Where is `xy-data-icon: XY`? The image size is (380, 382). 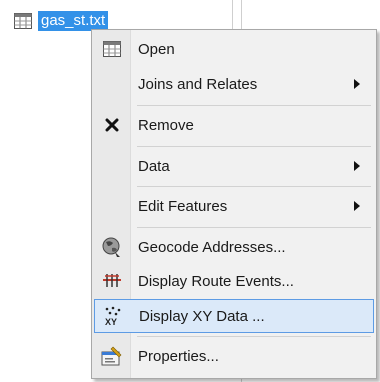 xy-data-icon: XY is located at coordinates (113, 316).